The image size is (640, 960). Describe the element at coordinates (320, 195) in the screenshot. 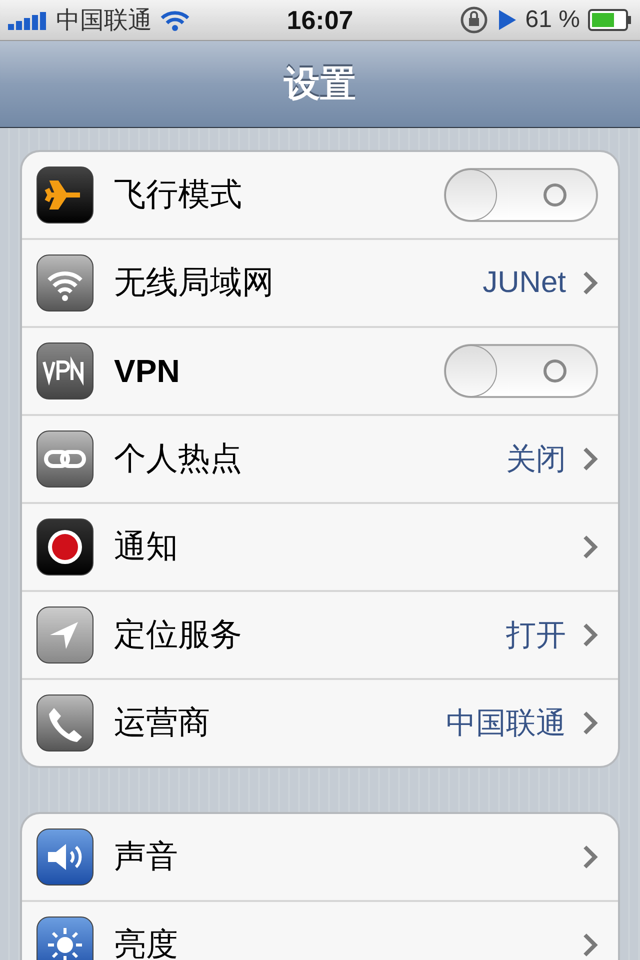

I see `settings-row: 飞行模式` at that location.